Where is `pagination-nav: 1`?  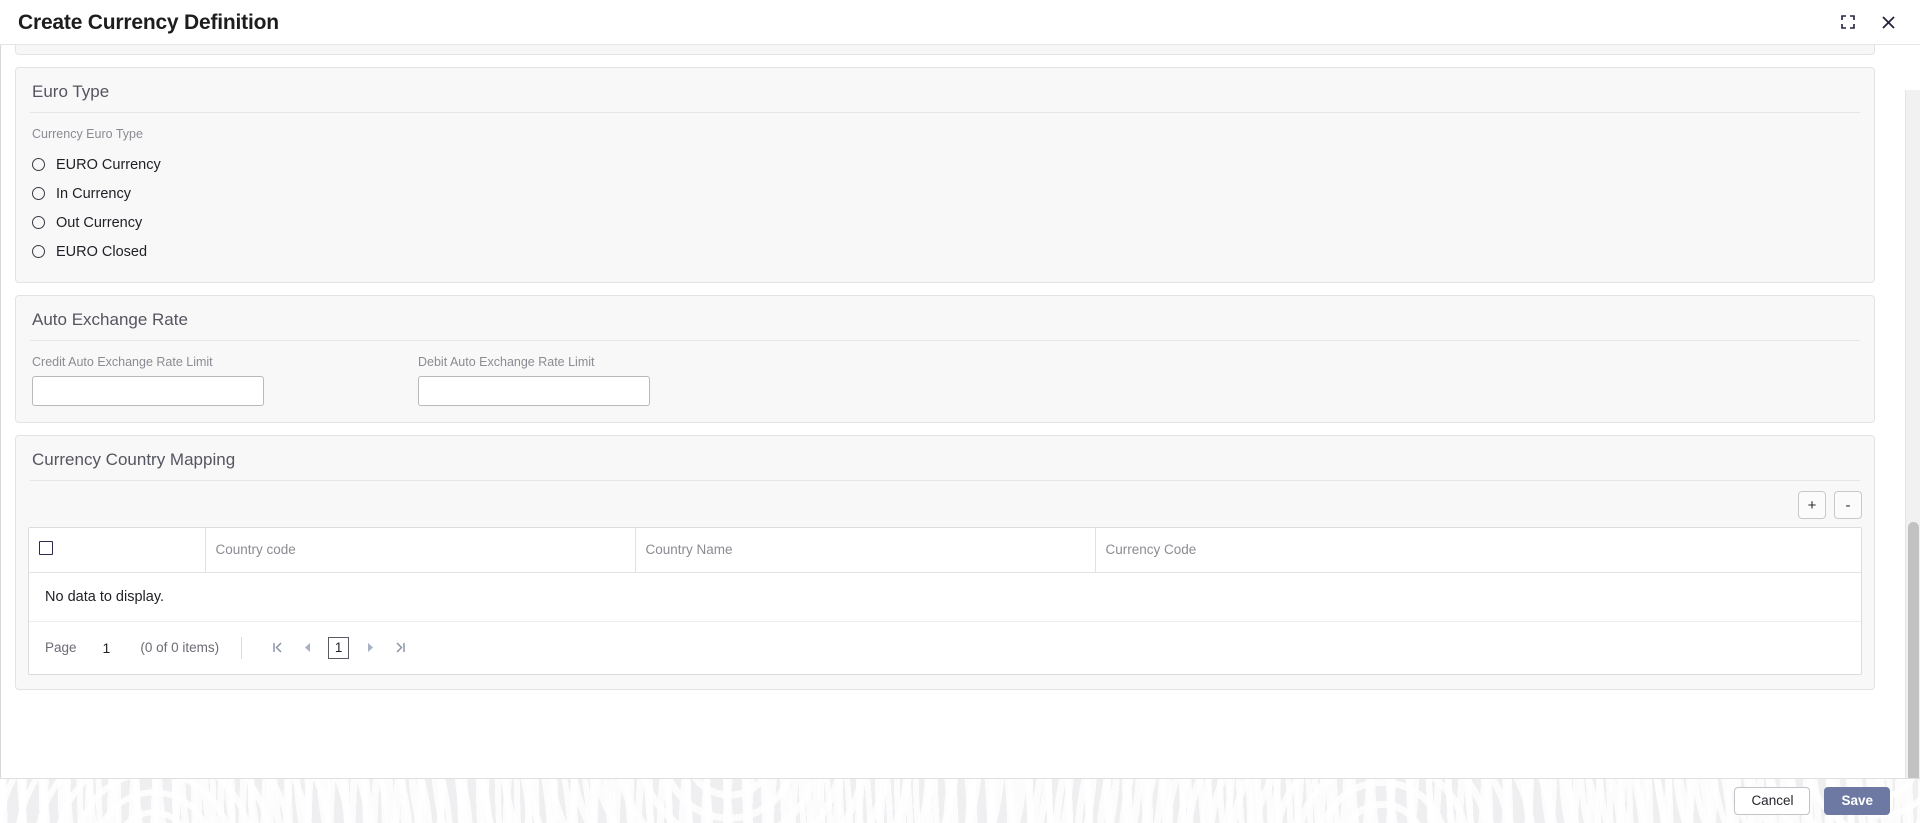 pagination-nav: 1 is located at coordinates (338, 648).